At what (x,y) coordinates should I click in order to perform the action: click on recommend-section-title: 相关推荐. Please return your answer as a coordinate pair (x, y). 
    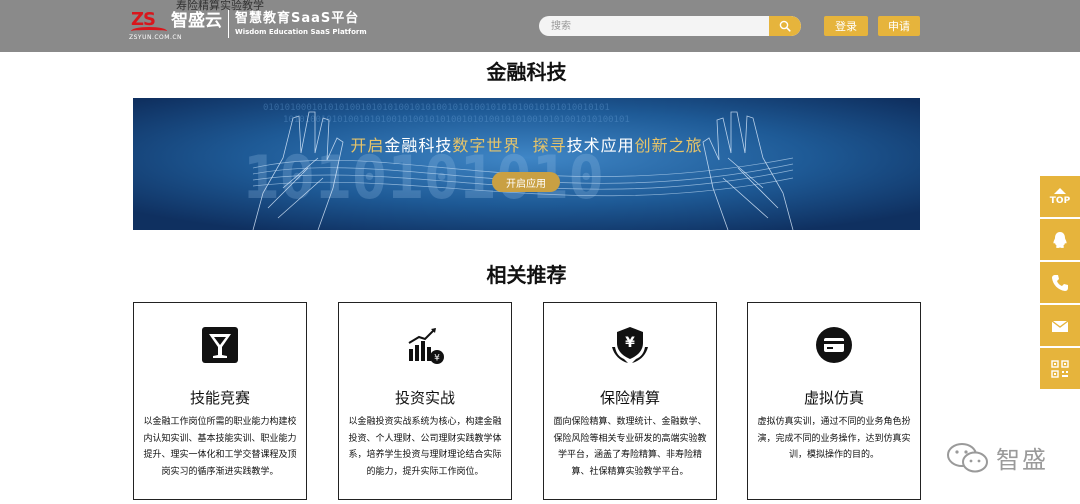
    Looking at the image, I should click on (526, 275).